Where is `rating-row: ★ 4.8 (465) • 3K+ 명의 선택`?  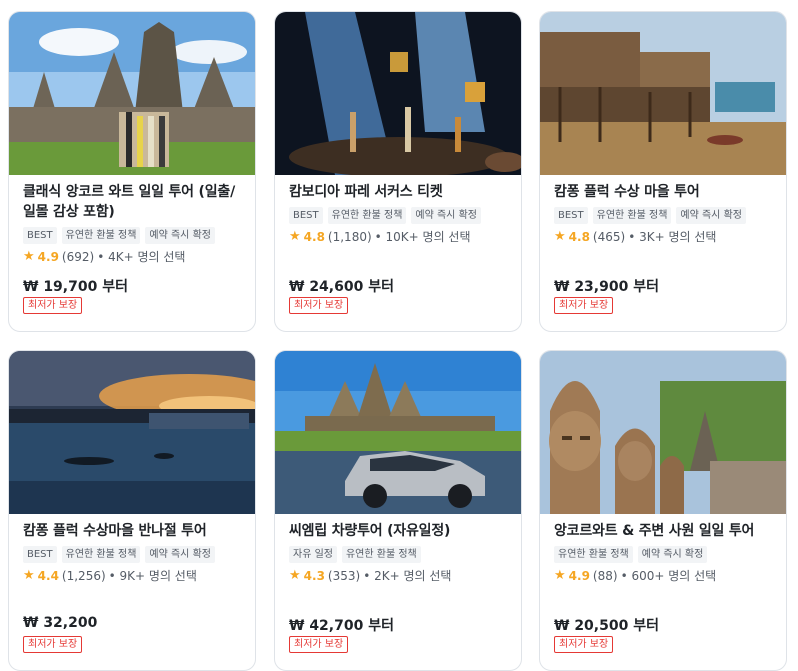 rating-row: ★ 4.8 (465) • 3K+ 명의 선택 is located at coordinates (664, 236).